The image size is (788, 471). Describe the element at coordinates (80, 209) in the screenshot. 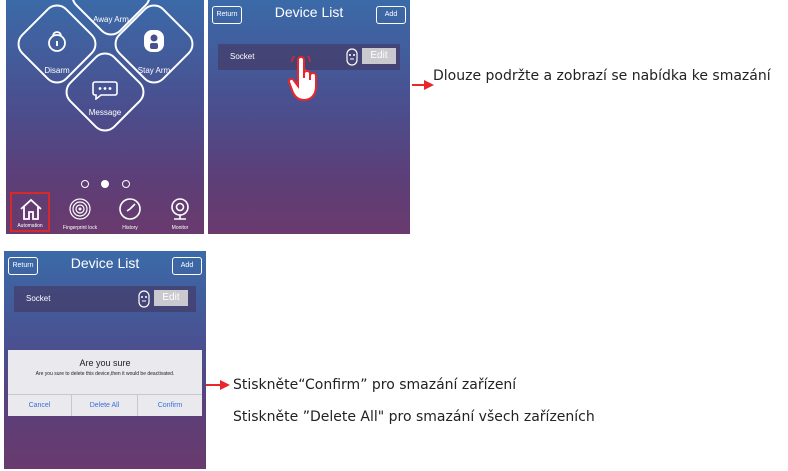

I see `fingerprint-icon` at that location.